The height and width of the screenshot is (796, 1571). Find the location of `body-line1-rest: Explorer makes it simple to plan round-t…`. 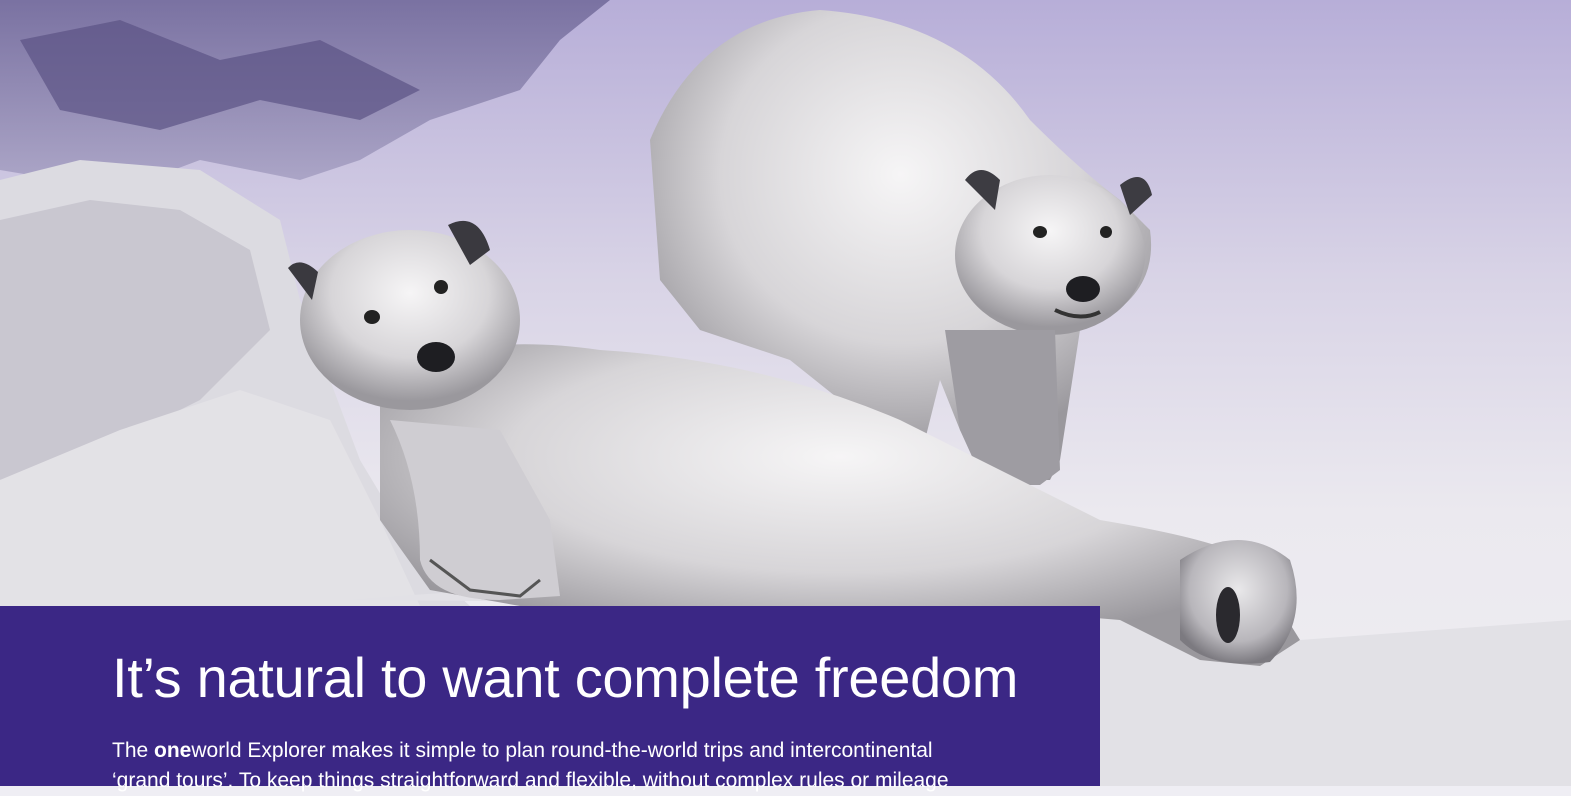

body-line1-rest: Explorer makes it simple to plan round-t… is located at coordinates (587, 750).